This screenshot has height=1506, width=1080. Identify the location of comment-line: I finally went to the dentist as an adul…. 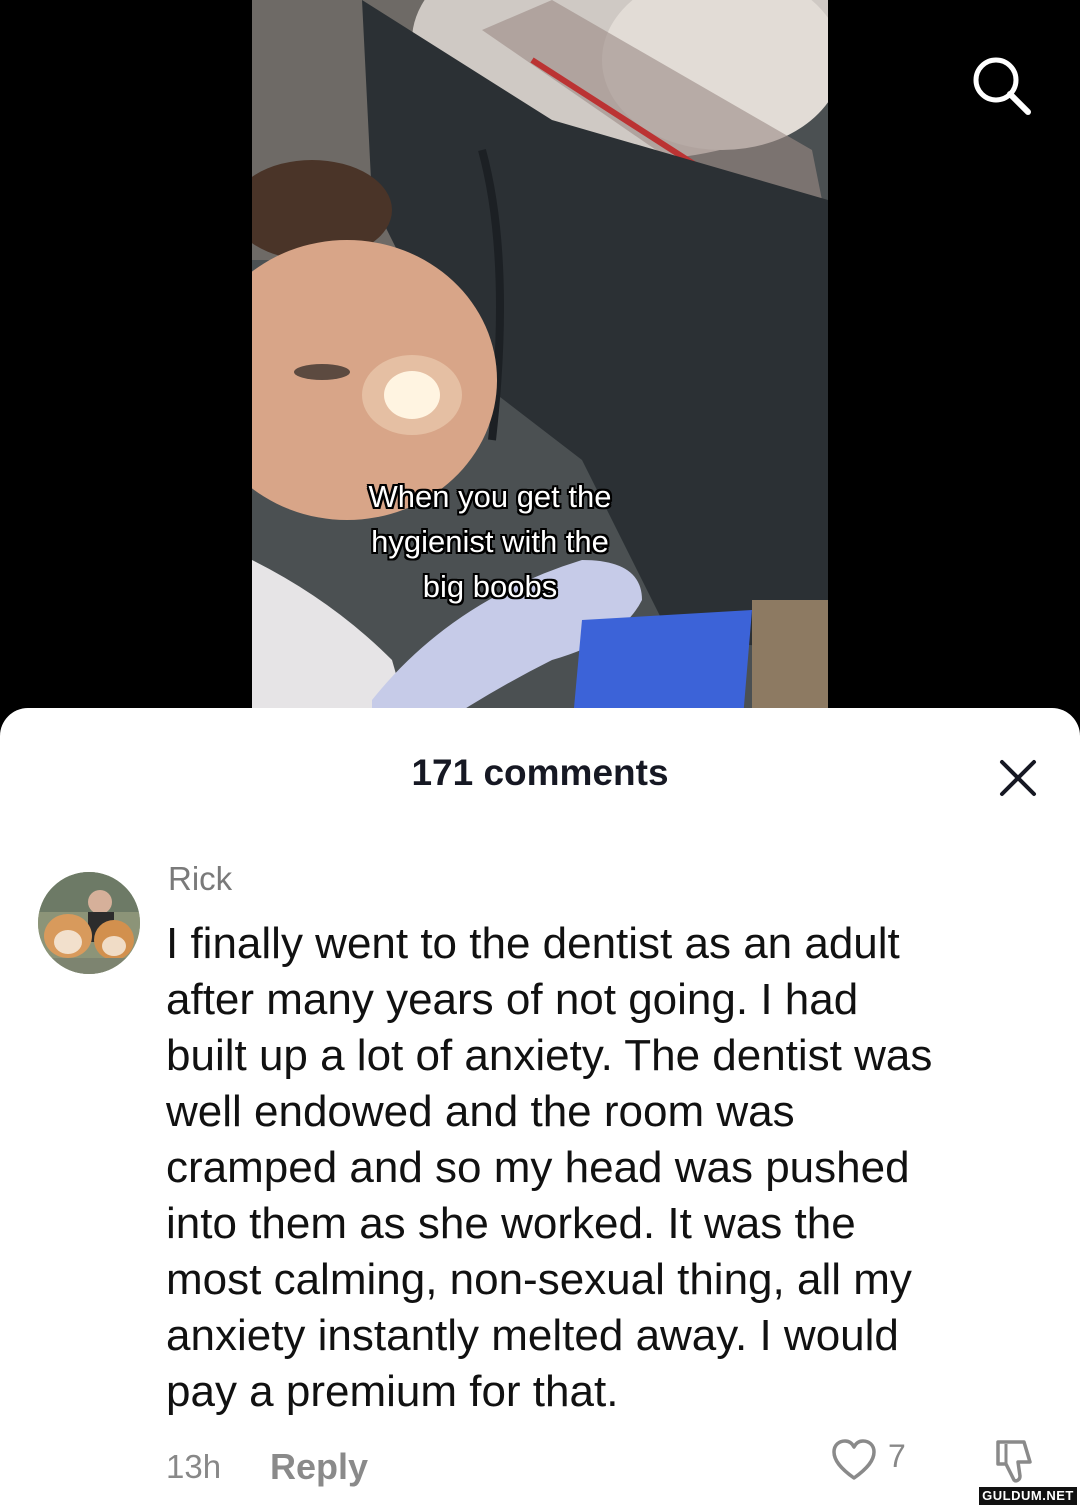
(533, 943).